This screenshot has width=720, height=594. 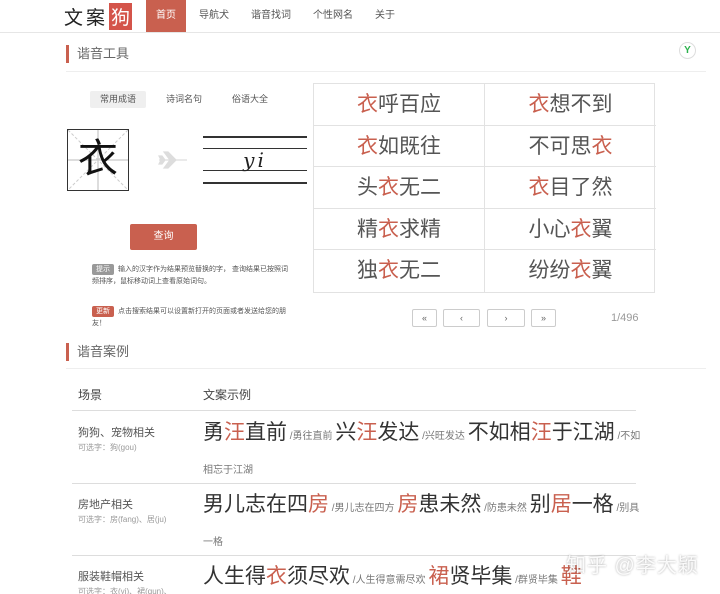 I want to click on case-scene: 狗狗、宠物相关 可选字：狗(gou), so click(x=116, y=438).